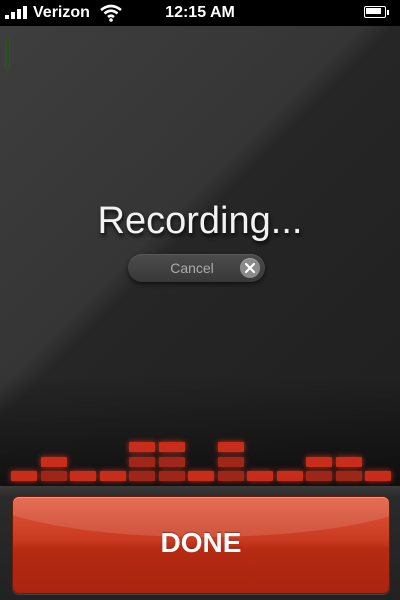  I want to click on done-label: DONE, so click(201, 542).